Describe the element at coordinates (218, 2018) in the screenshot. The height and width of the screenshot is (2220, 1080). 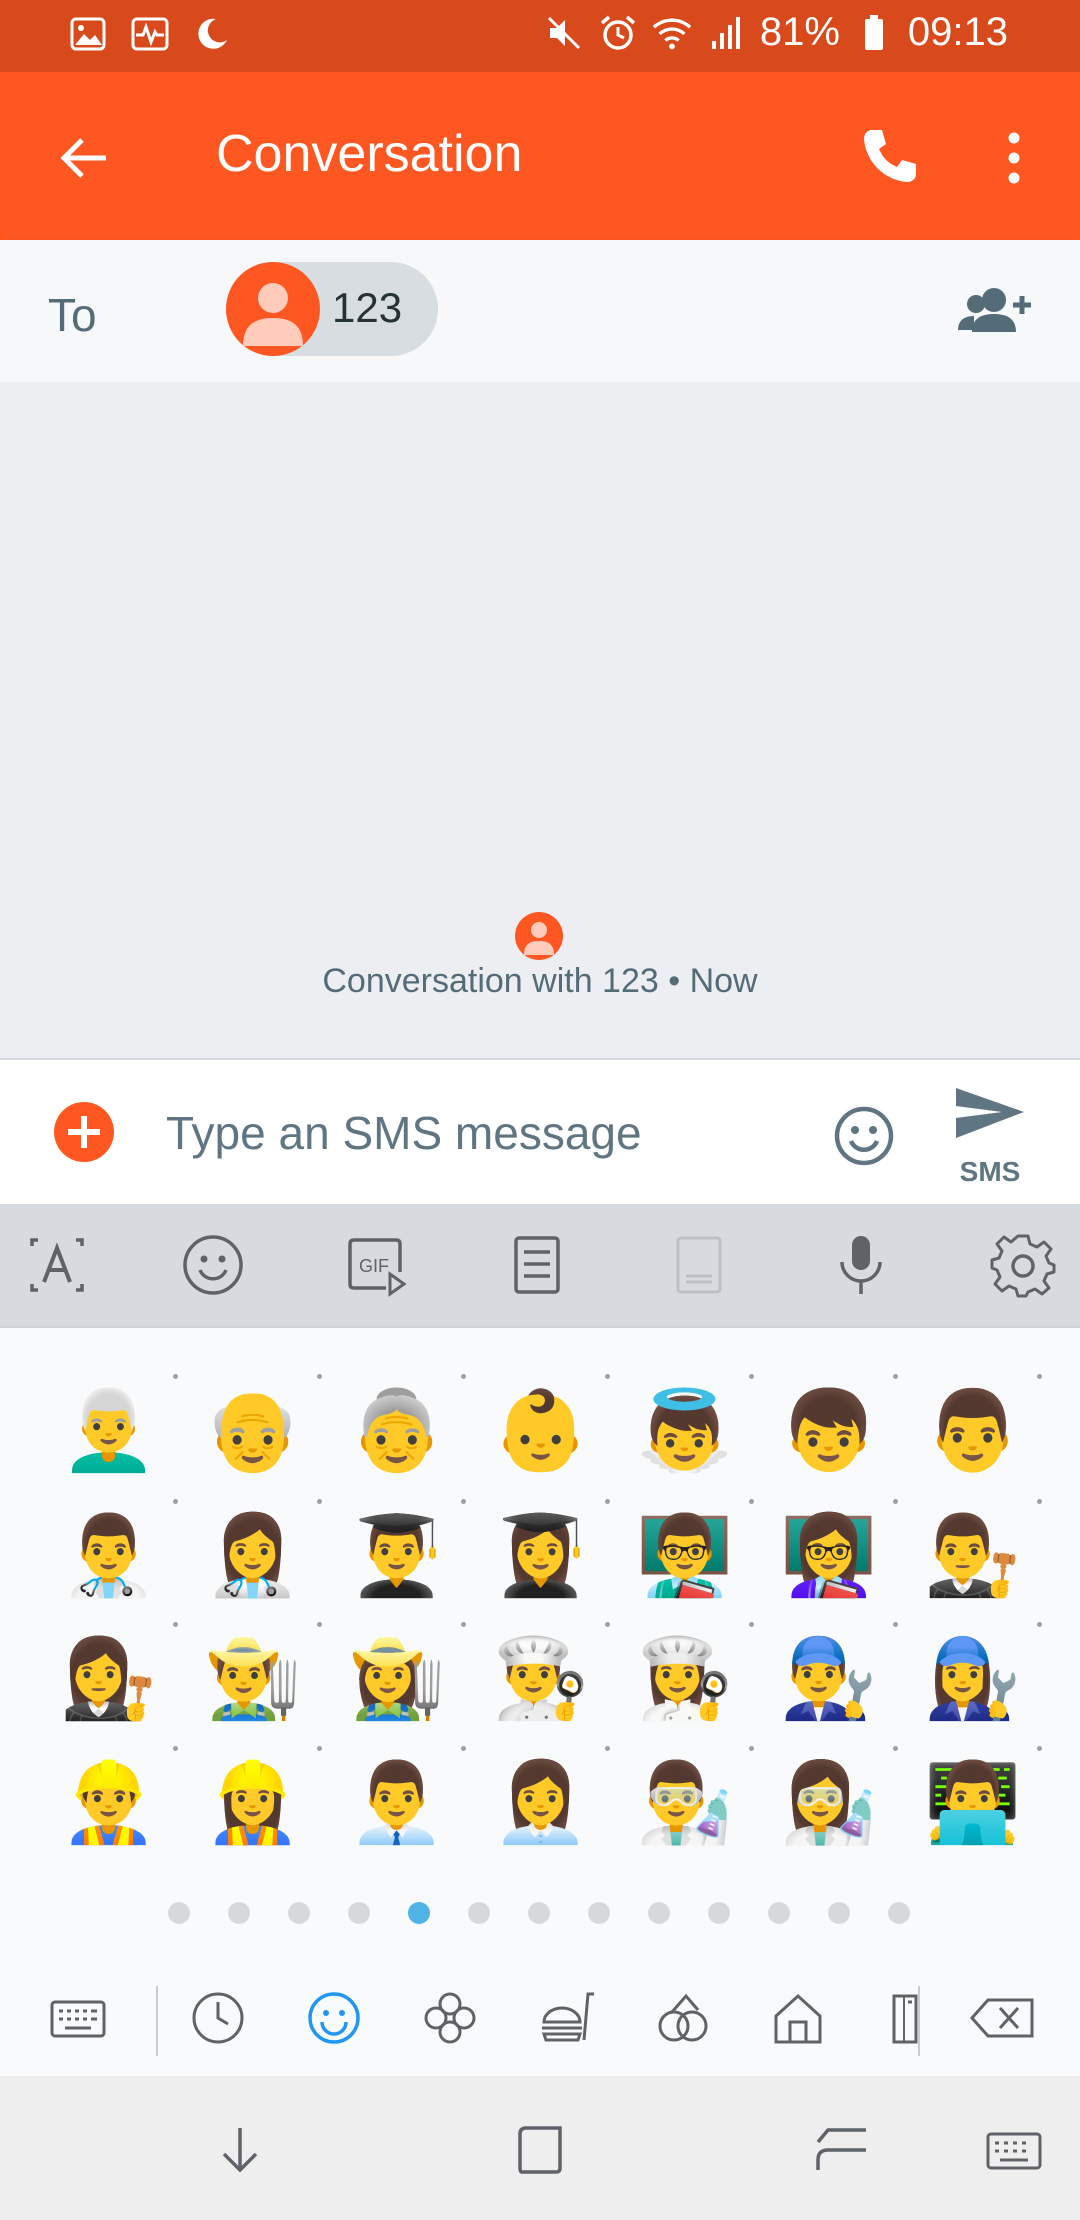
I see `recent-icon` at that location.